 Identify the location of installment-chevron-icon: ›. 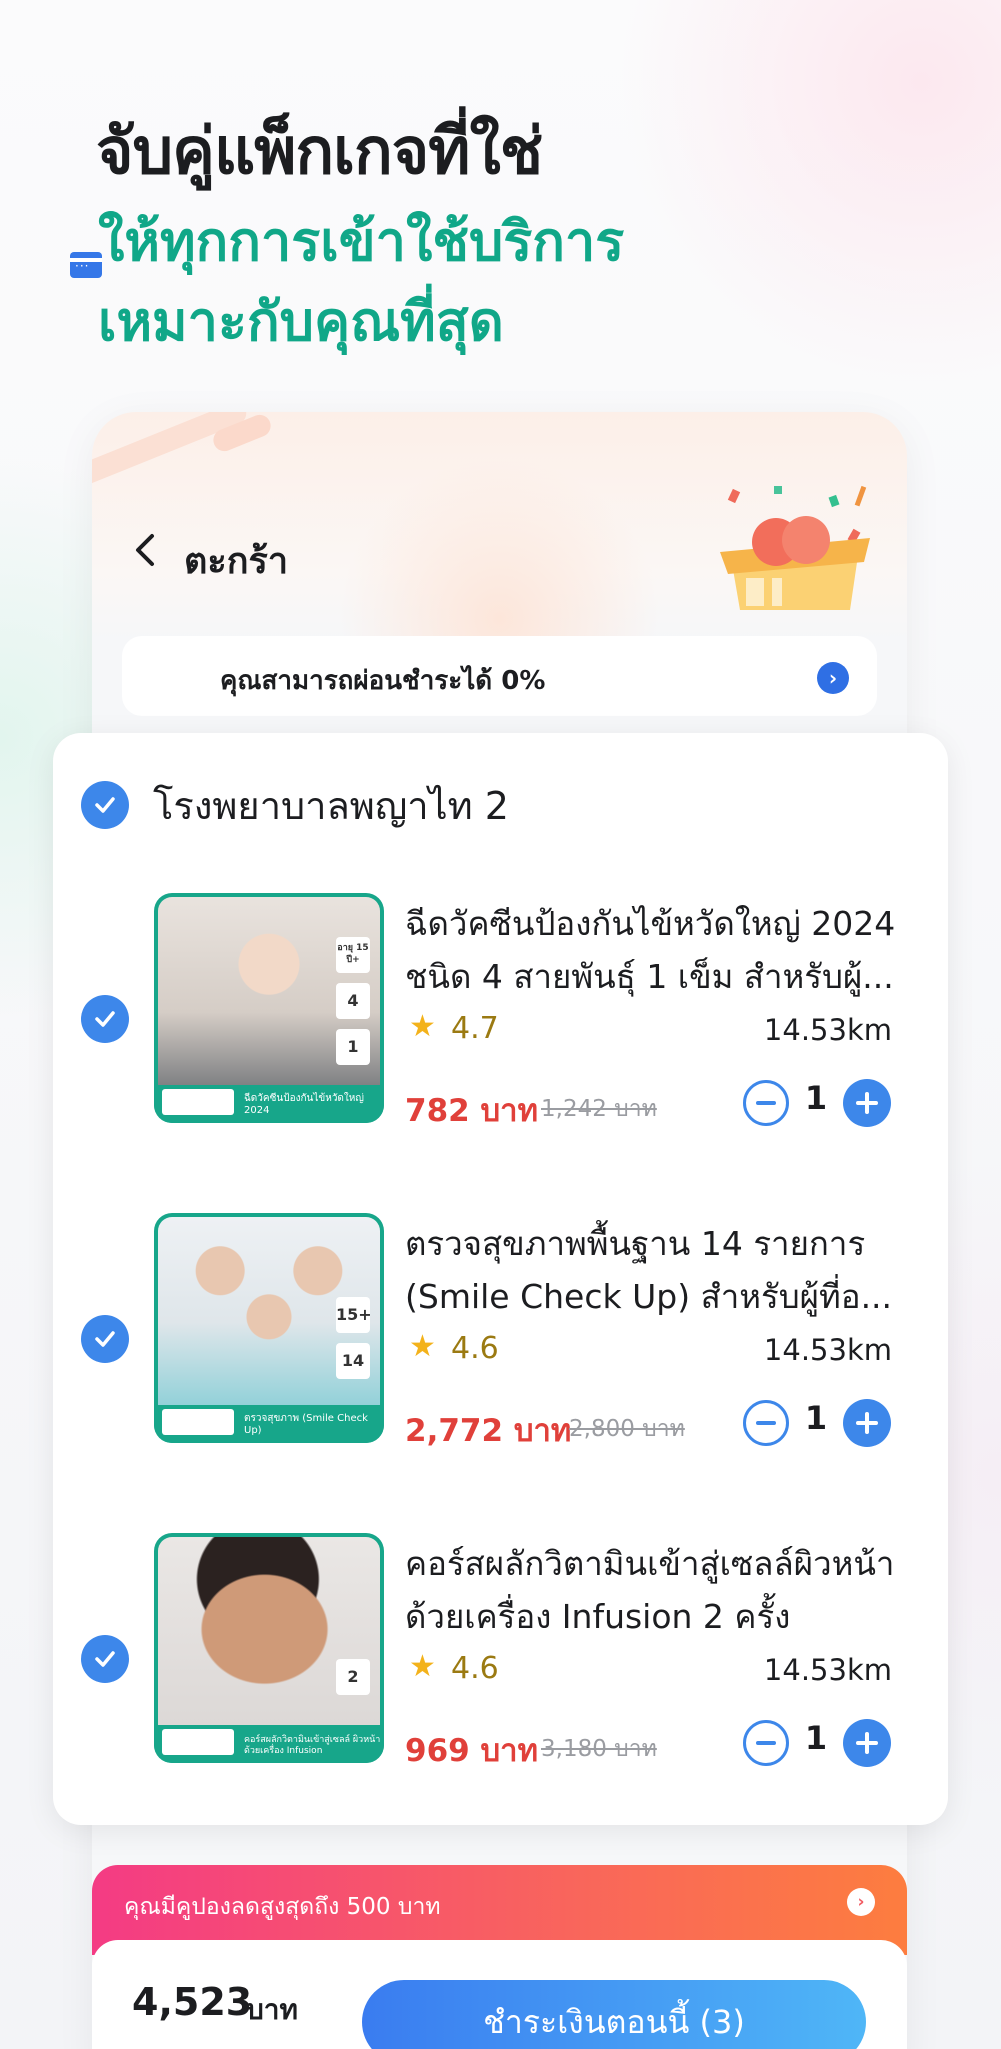
(833, 678).